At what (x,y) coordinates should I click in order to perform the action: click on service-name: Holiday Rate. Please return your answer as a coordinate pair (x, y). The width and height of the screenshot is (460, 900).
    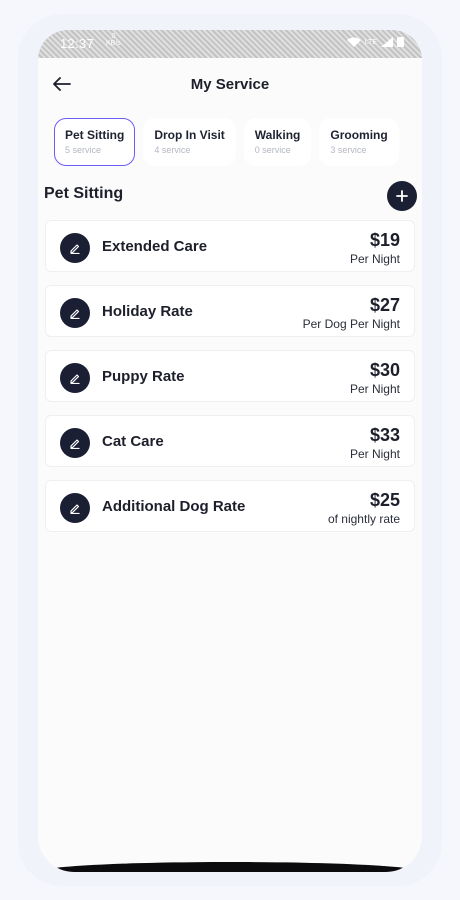
    Looking at the image, I should click on (147, 311).